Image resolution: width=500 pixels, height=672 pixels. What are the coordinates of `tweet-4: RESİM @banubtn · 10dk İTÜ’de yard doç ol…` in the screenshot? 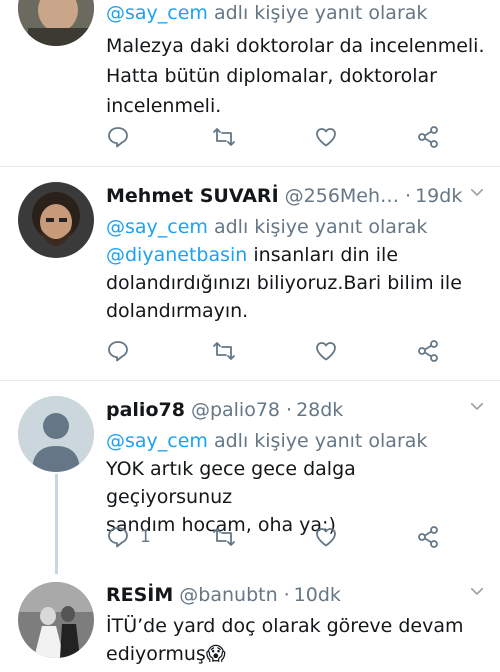 It's located at (250, 623).